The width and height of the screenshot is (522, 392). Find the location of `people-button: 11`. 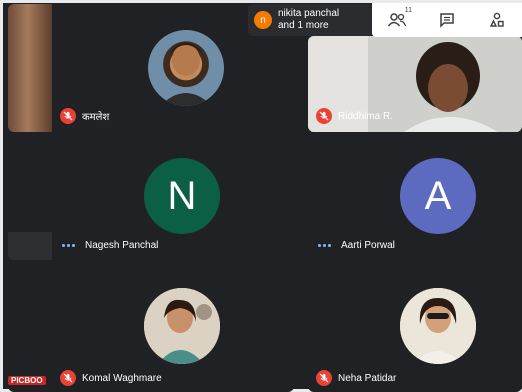

people-button: 11 is located at coordinates (399, 19).